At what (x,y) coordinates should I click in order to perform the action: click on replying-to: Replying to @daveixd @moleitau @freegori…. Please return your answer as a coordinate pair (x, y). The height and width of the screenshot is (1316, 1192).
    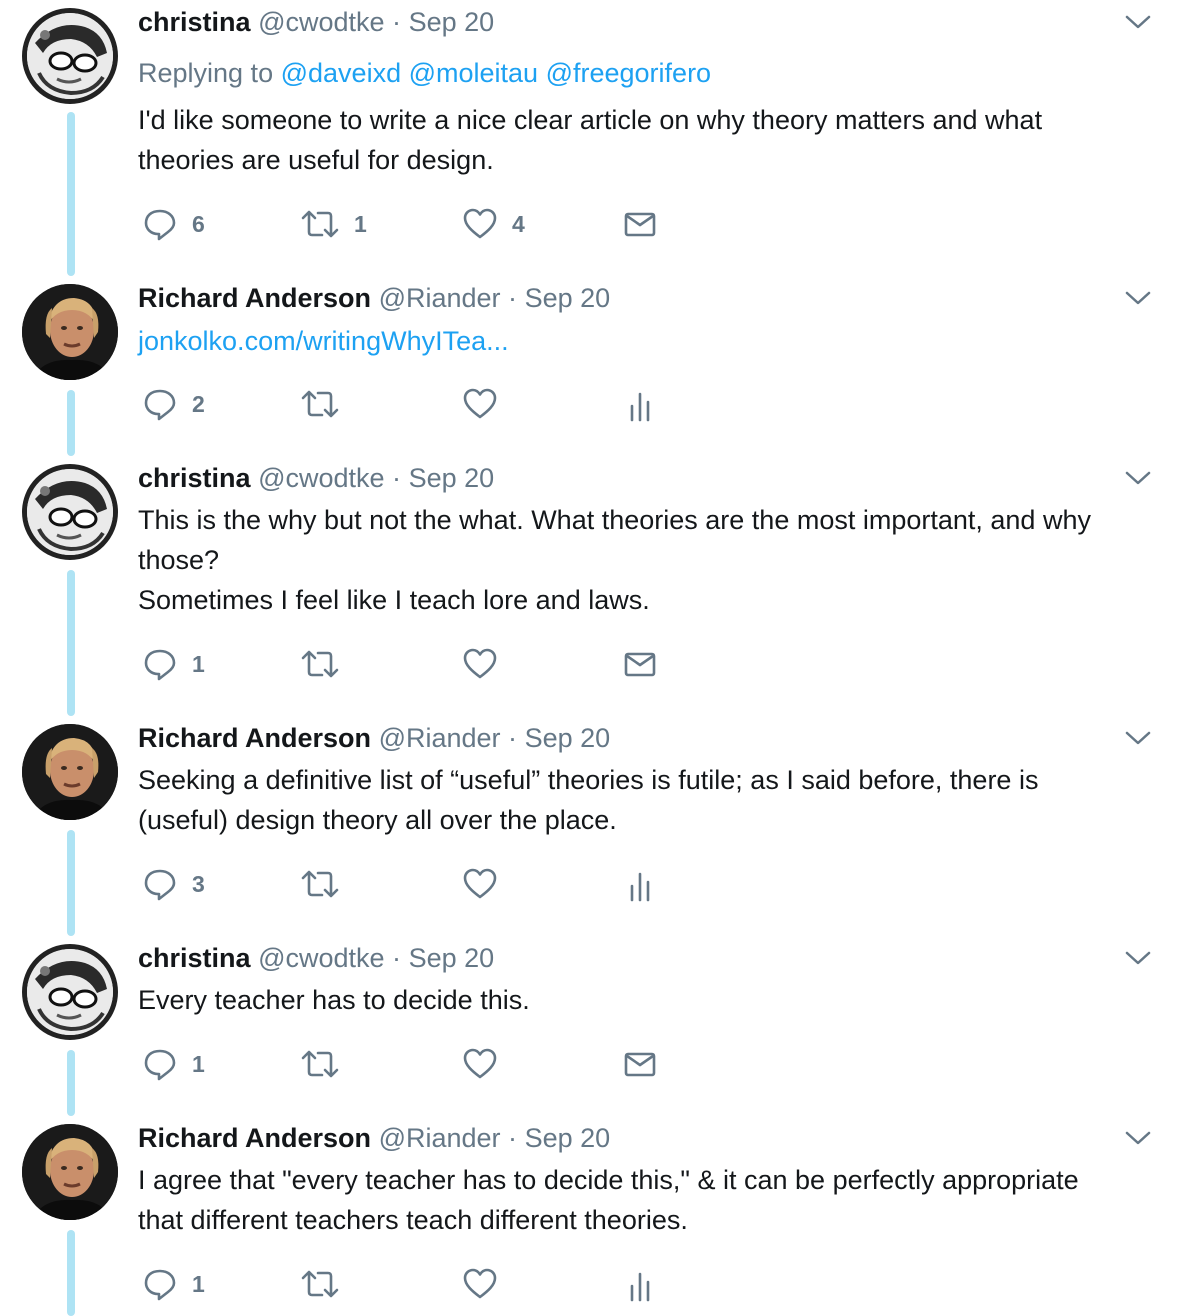
    Looking at the image, I should click on (424, 73).